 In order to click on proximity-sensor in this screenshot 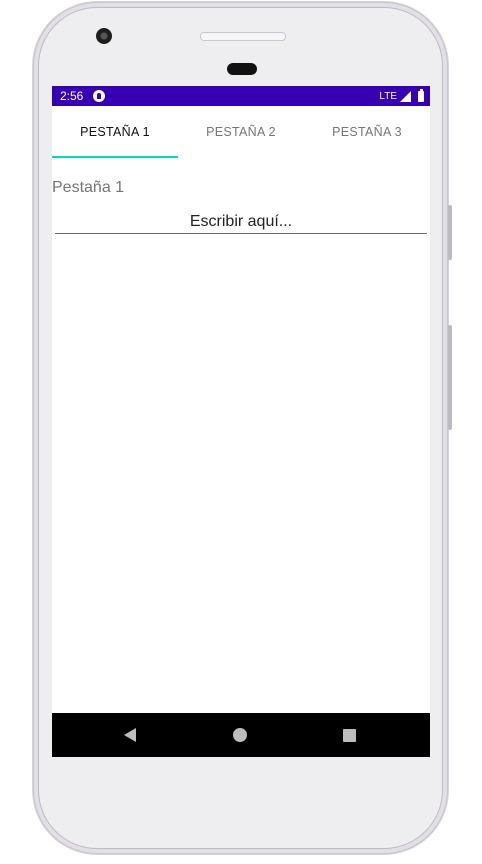, I will do `click(242, 69)`.